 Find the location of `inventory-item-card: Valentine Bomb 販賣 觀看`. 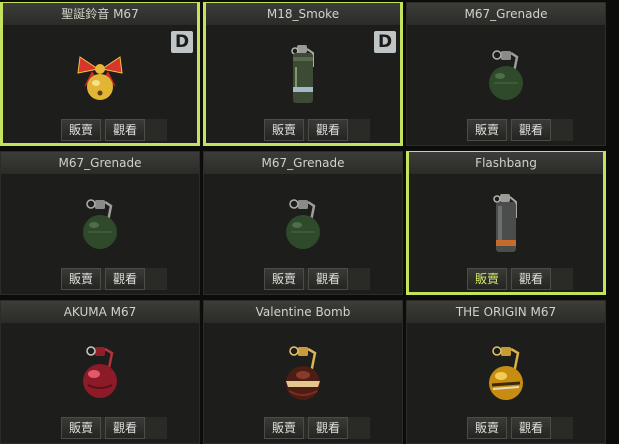

inventory-item-card: Valentine Bomb 販賣 觀看 is located at coordinates (303, 372).